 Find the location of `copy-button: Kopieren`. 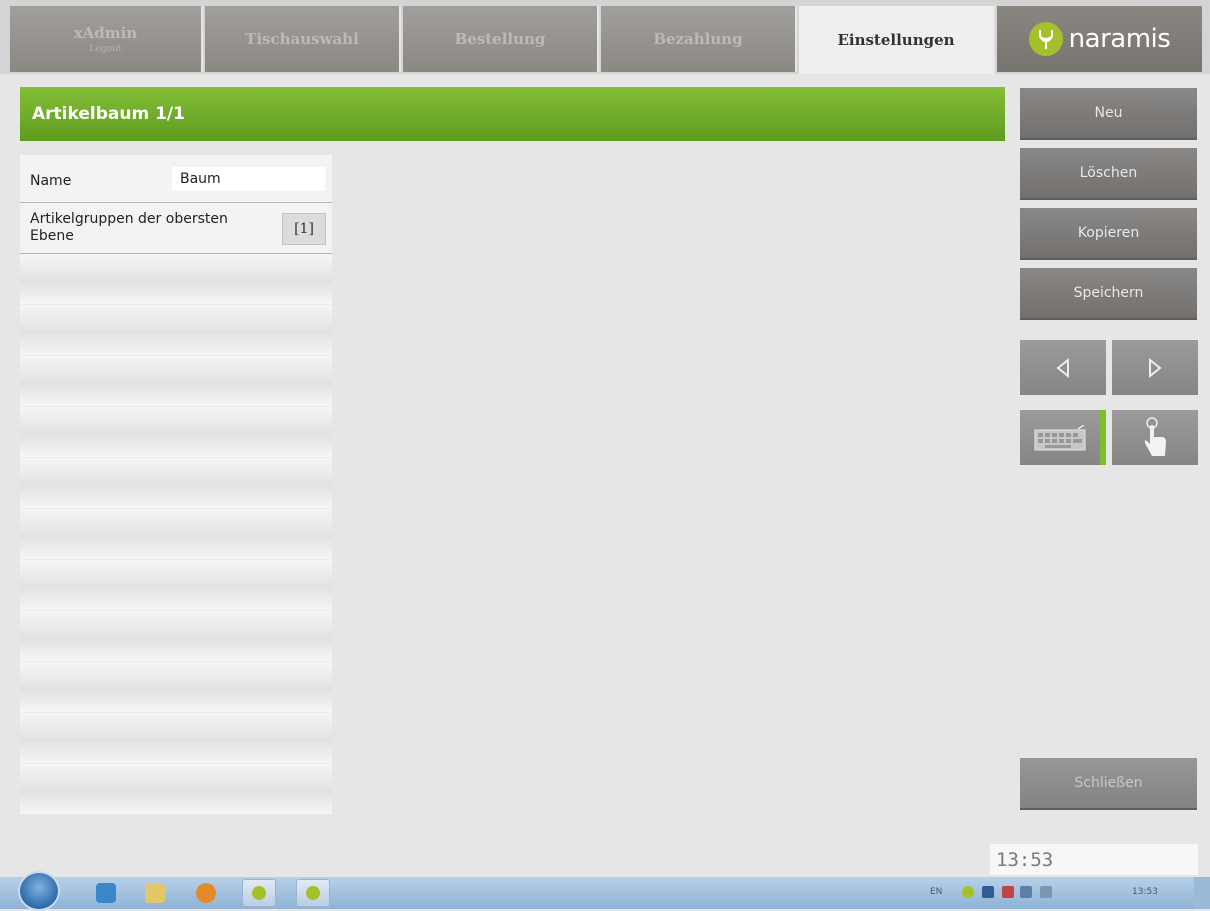

copy-button: Kopieren is located at coordinates (1108, 234).